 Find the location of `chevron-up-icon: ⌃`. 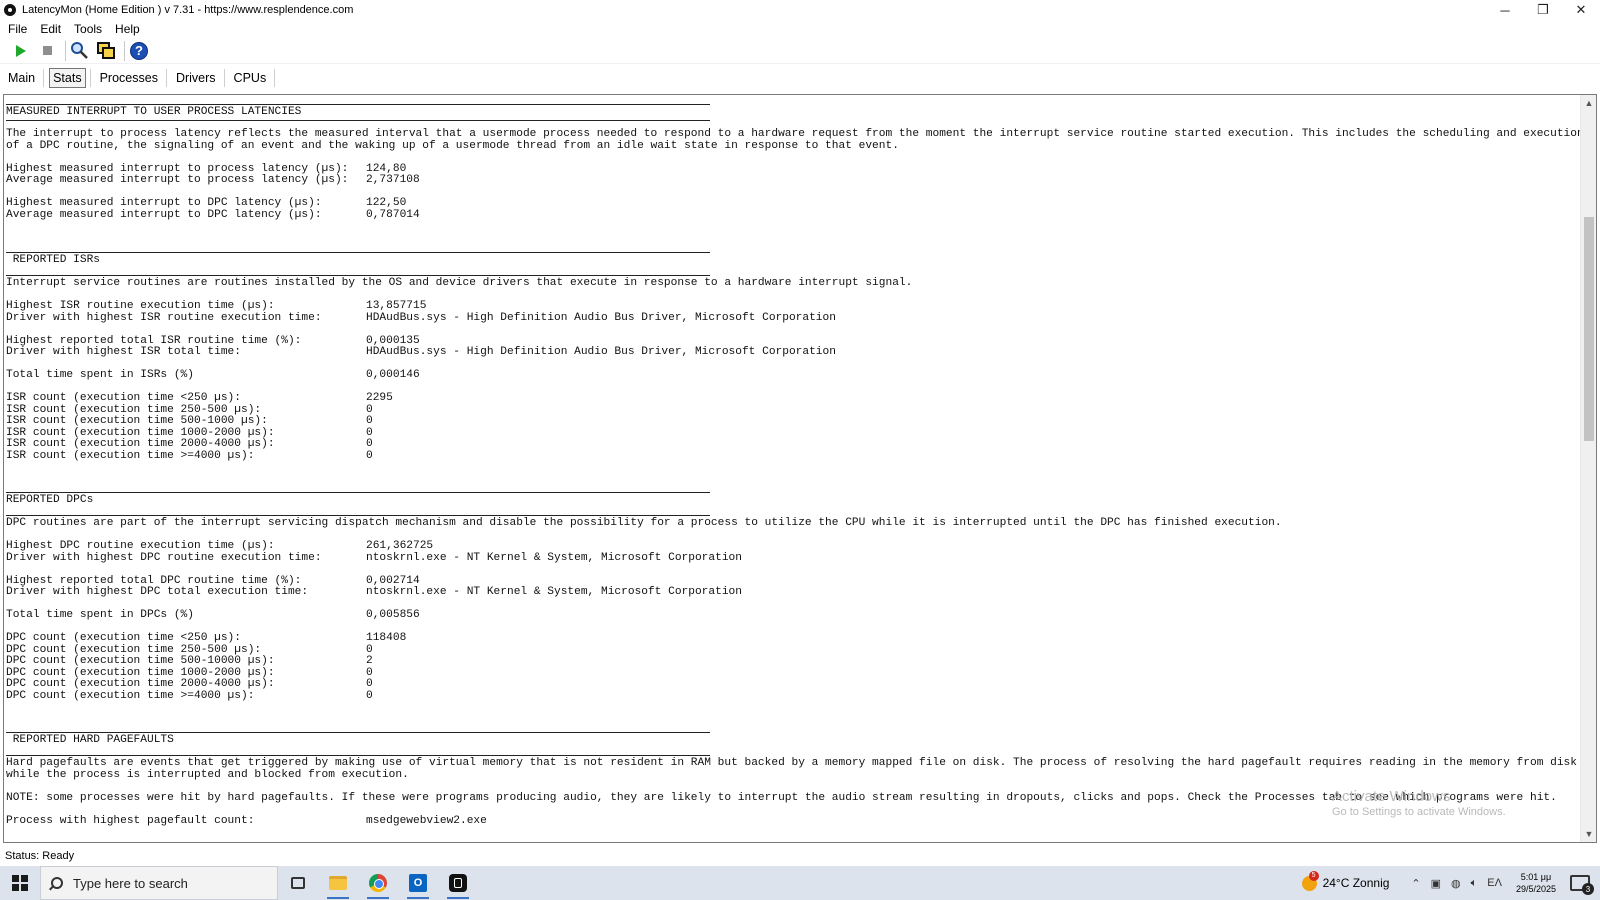

chevron-up-icon: ⌃ is located at coordinates (1415, 883).